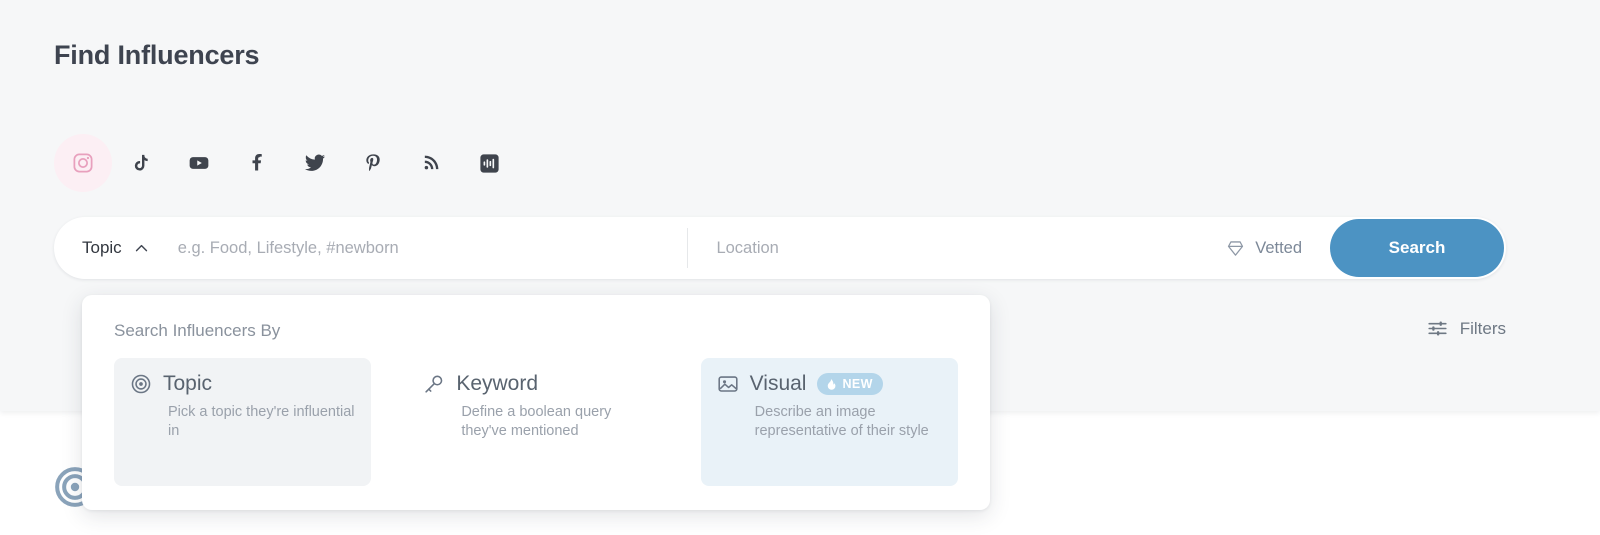  I want to click on search-mode-selector: Topic, so click(102, 248).